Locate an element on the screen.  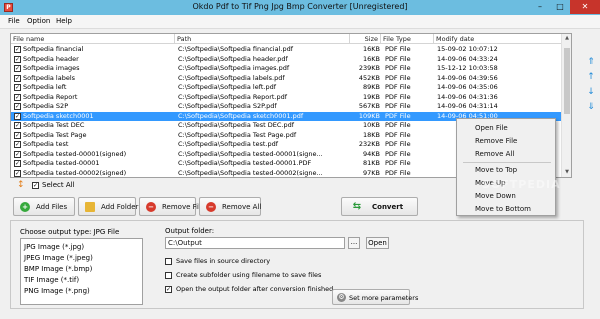
scroll-up-icon: ▲ is located at coordinates (566, 38).